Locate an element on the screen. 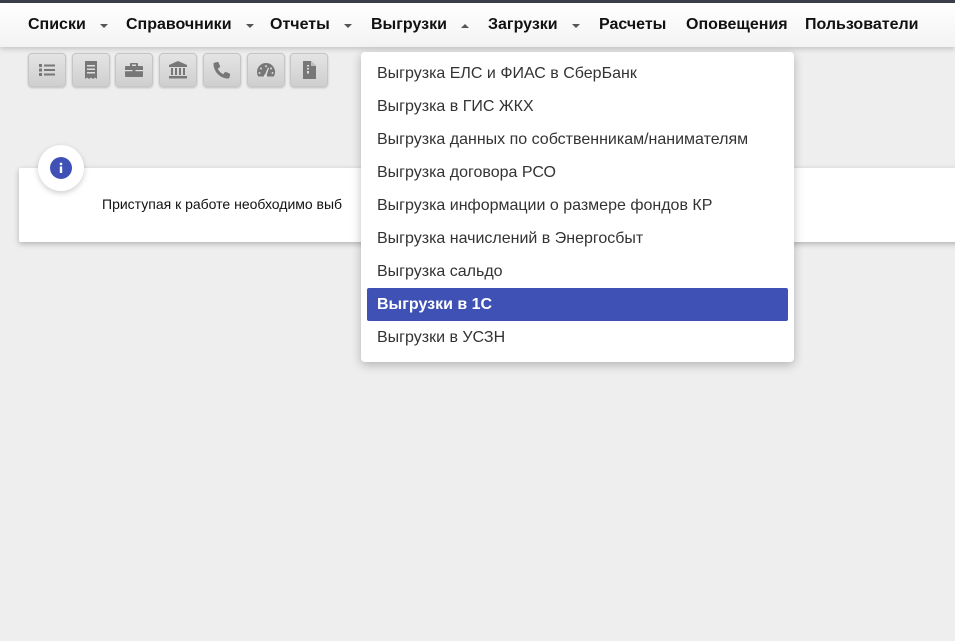 Image resolution: width=955 pixels, height=641 pixels. nav-item-label: Пользователи is located at coordinates (862, 24).